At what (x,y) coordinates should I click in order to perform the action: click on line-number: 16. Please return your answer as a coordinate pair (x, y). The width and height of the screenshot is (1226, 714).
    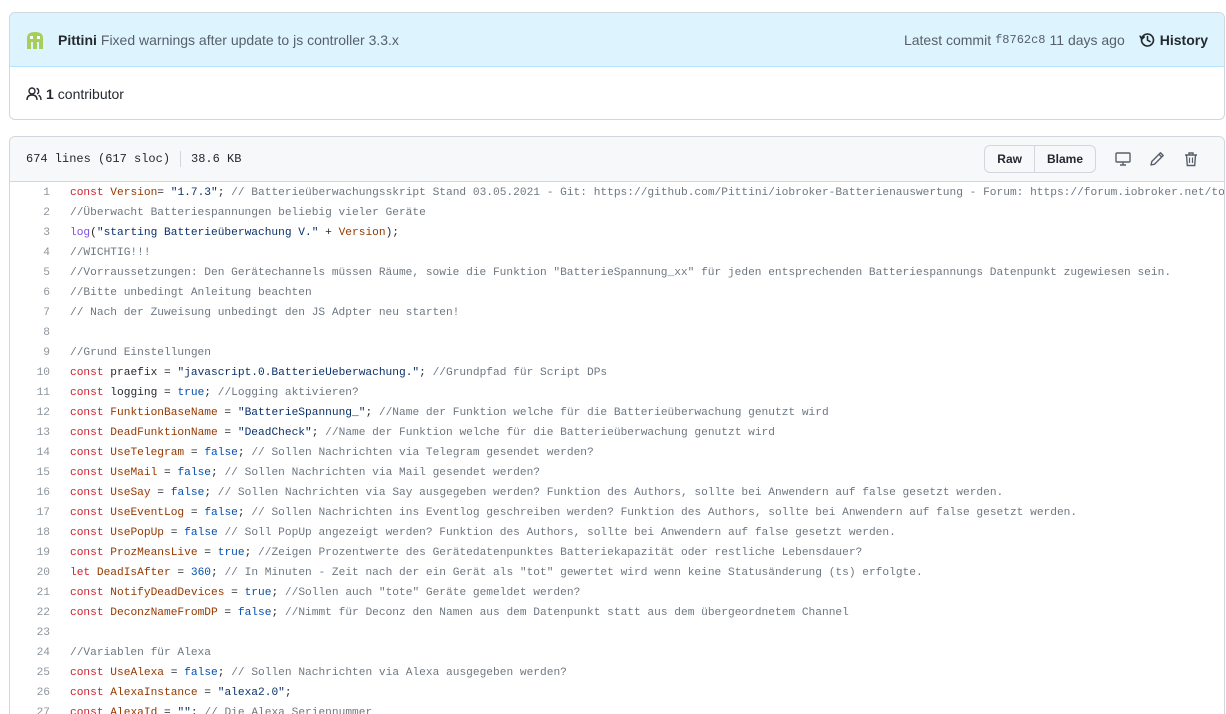
    Looking at the image, I should click on (30, 493).